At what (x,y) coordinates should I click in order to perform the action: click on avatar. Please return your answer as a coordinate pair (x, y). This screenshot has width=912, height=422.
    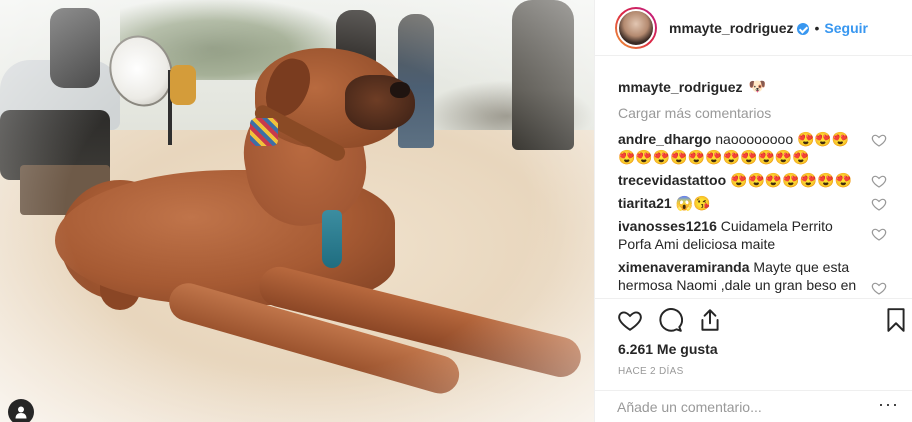
    Looking at the image, I should click on (636, 27).